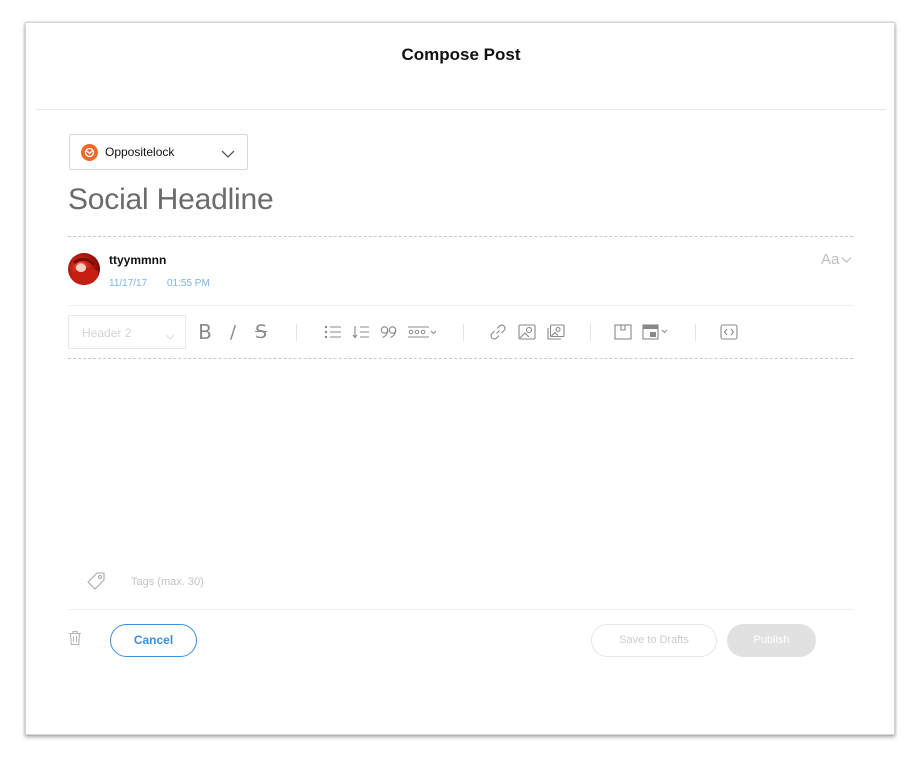 Image resolution: width=916 pixels, height=761 pixels. What do you see at coordinates (361, 332) in the screenshot?
I see `numbered-list-icon` at bounding box center [361, 332].